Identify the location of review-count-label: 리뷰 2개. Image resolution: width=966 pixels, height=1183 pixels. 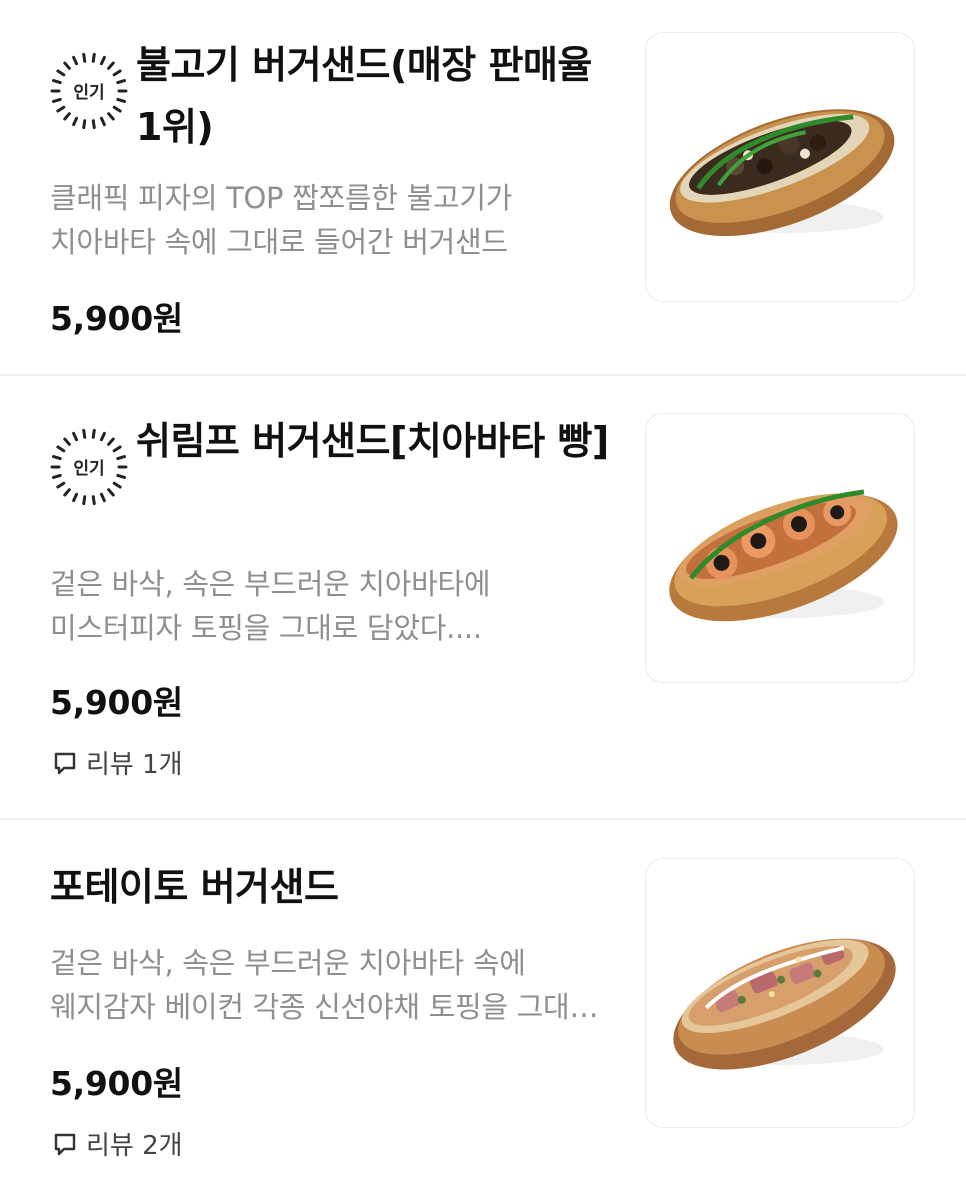
(134, 1146).